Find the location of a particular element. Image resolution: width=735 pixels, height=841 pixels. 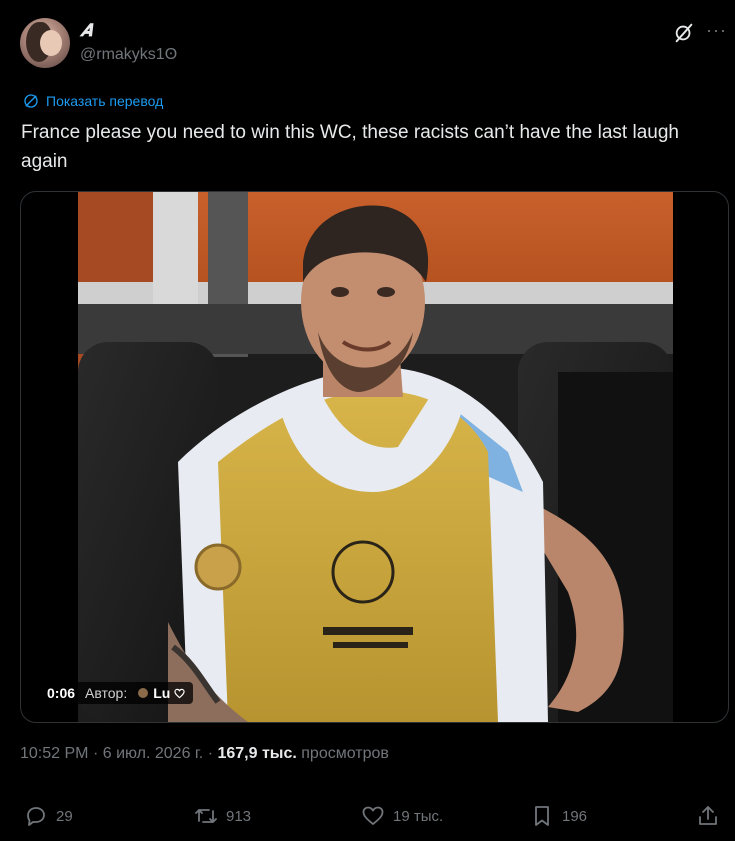

bookmark-icon is located at coordinates (542, 816).